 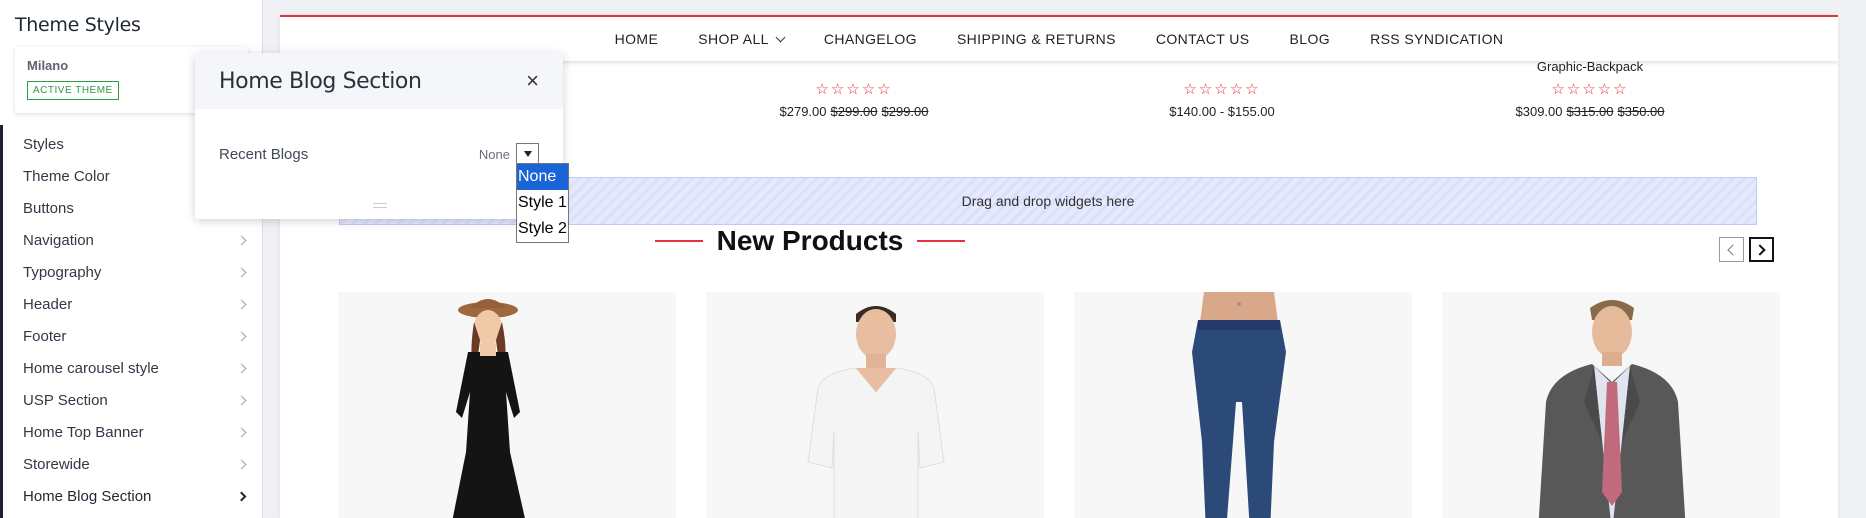 I want to click on product-image-suit, so click(x=1612, y=409).